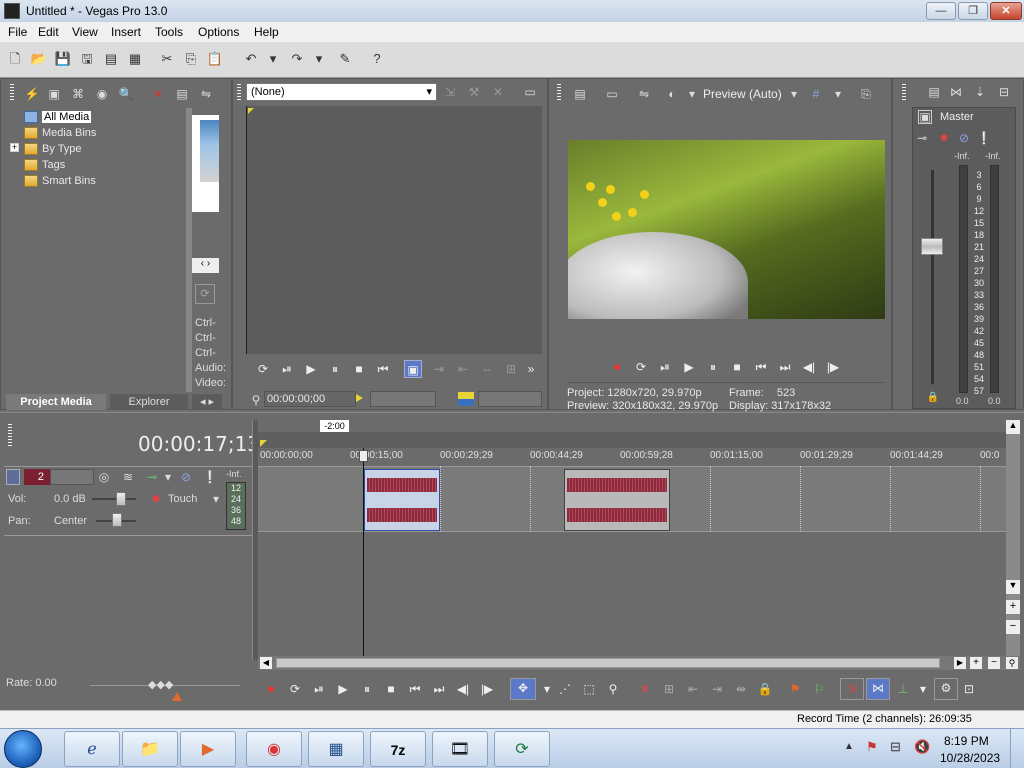 The width and height of the screenshot is (1024, 768). I want to click on add-to-timeline-icon: ⇤, so click(463, 369).